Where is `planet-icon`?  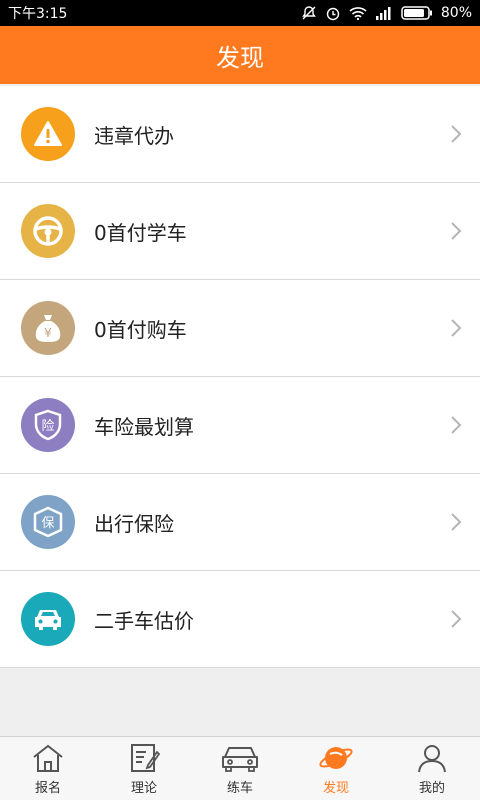
planet-icon is located at coordinates (336, 758).